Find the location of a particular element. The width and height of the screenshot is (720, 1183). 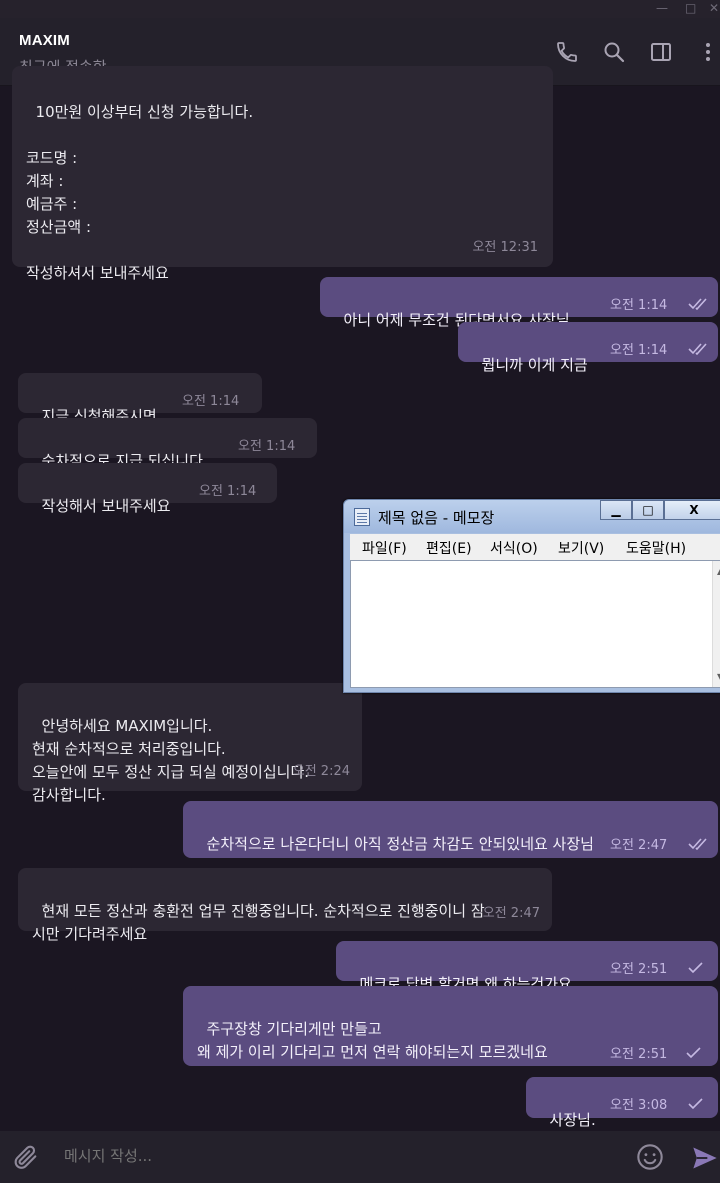

notepad-title: 제목 없음 - 메모장 is located at coordinates (436, 518).